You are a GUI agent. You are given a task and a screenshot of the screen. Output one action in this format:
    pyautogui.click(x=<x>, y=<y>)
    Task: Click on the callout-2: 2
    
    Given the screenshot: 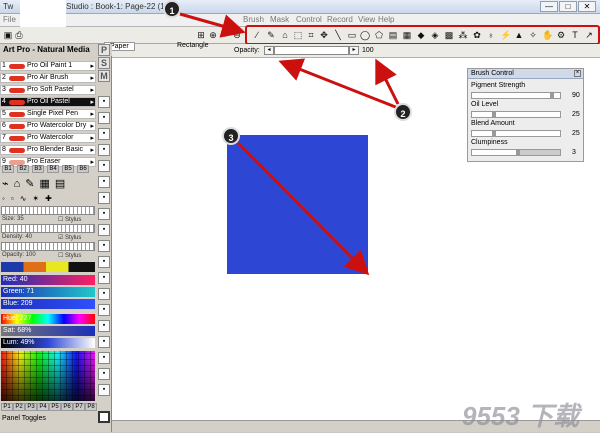 What is the action you would take?
    pyautogui.click(x=403, y=112)
    